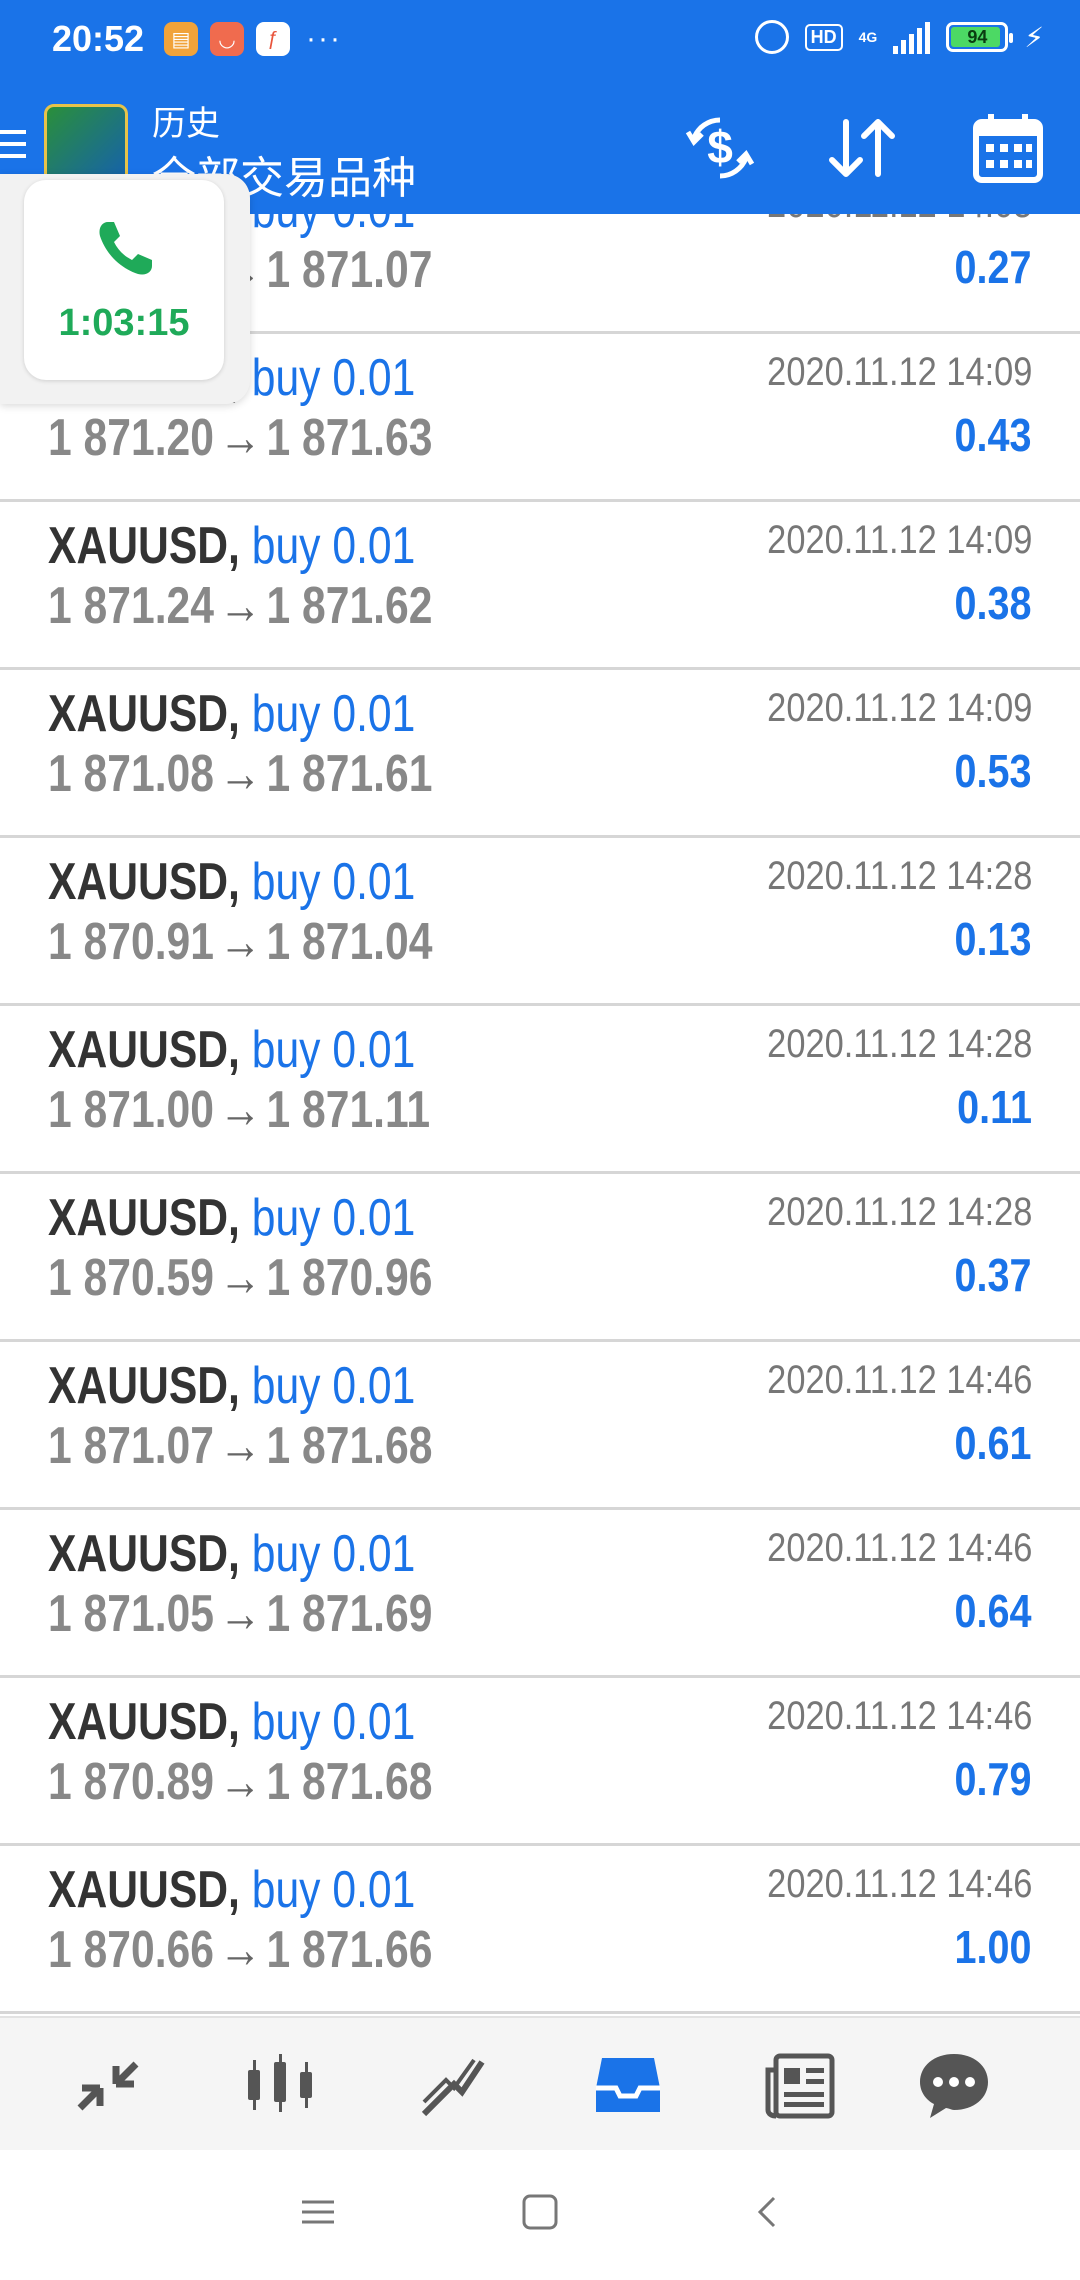 This screenshot has height=2280, width=1080. What do you see at coordinates (993, 939) in the screenshot?
I see `trade-profit: 0.13` at bounding box center [993, 939].